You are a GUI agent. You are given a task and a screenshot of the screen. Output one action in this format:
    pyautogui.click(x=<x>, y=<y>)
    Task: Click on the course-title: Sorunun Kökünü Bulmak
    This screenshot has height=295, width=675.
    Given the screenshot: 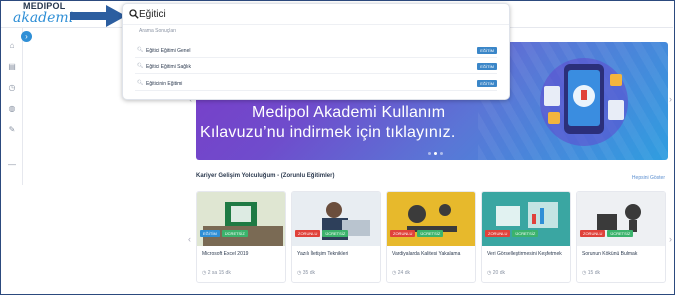 What is the action you would take?
    pyautogui.click(x=610, y=254)
    